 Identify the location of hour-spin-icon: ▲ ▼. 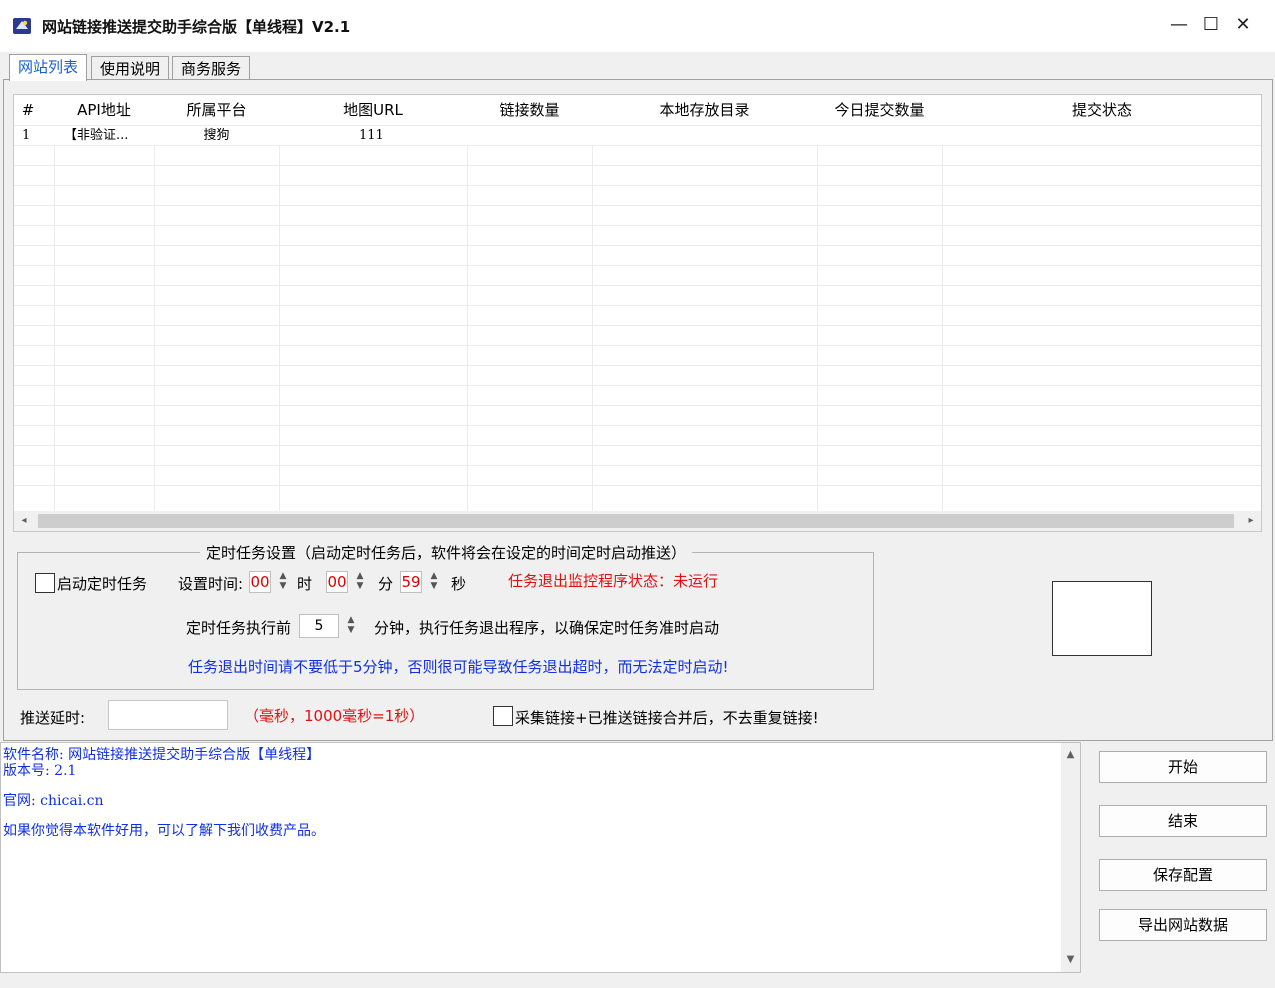
(283, 582).